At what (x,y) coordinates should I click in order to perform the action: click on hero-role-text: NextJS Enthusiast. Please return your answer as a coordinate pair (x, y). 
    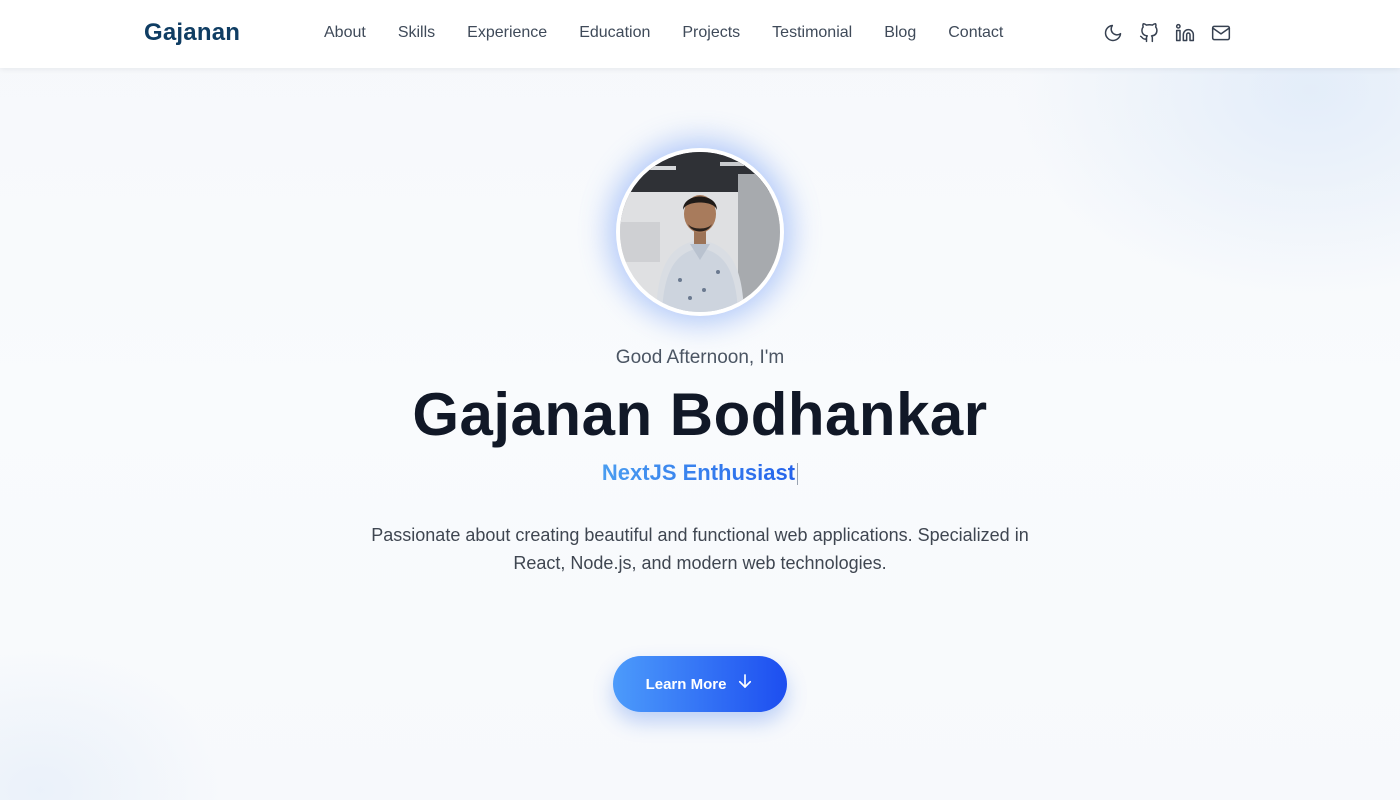
    Looking at the image, I should click on (698, 472).